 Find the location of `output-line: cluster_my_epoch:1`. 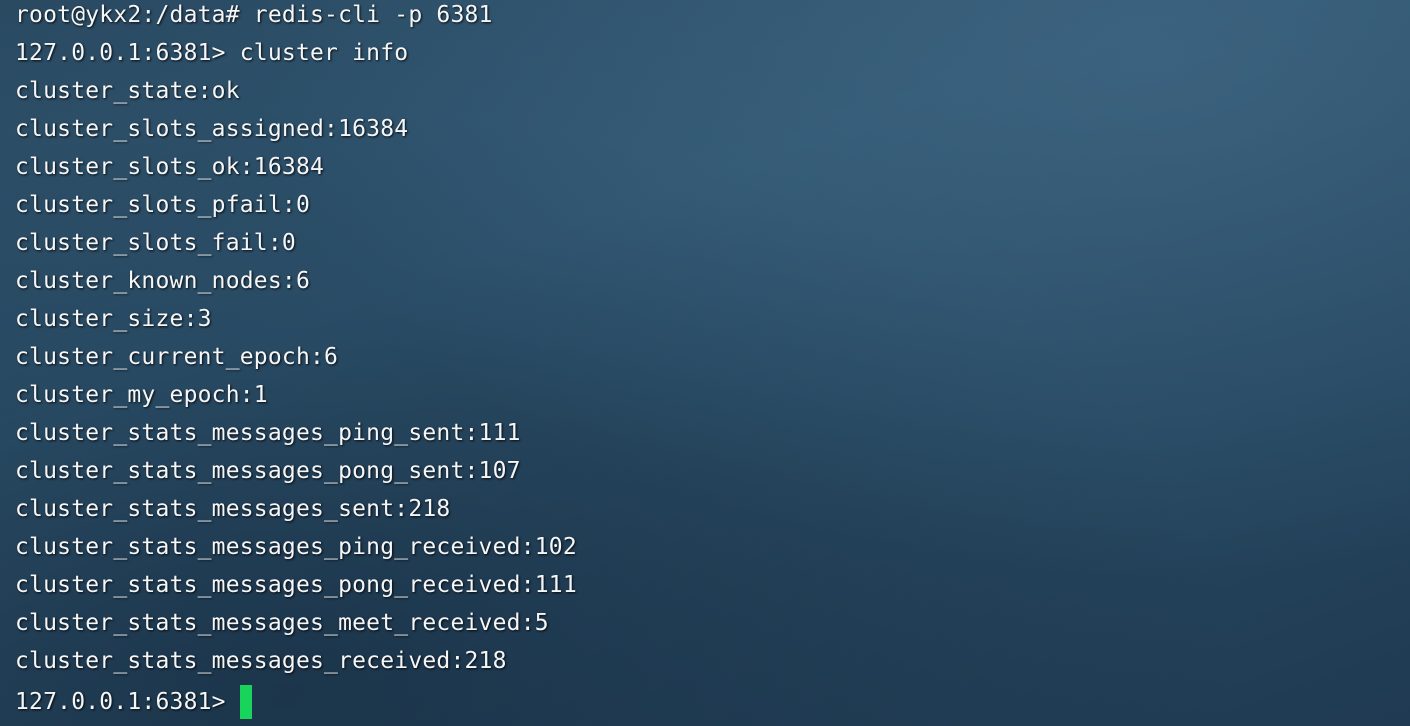

output-line: cluster_my_epoch:1 is located at coordinates (141, 395).